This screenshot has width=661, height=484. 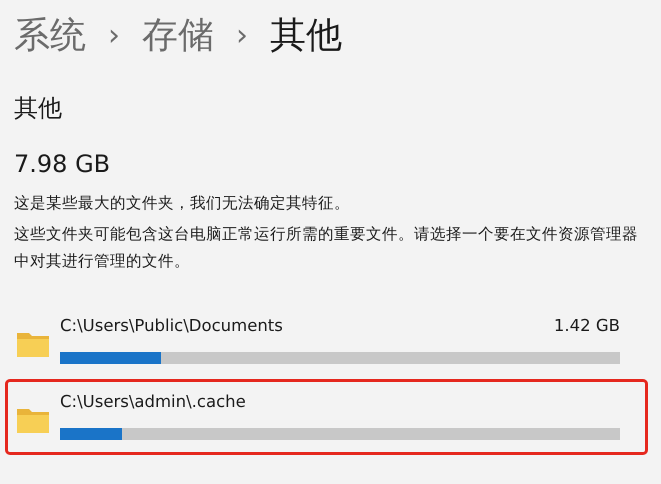 I want to click on description-text: 这是某些最大的文件夹，我们无法确定其特征。, so click(x=182, y=203).